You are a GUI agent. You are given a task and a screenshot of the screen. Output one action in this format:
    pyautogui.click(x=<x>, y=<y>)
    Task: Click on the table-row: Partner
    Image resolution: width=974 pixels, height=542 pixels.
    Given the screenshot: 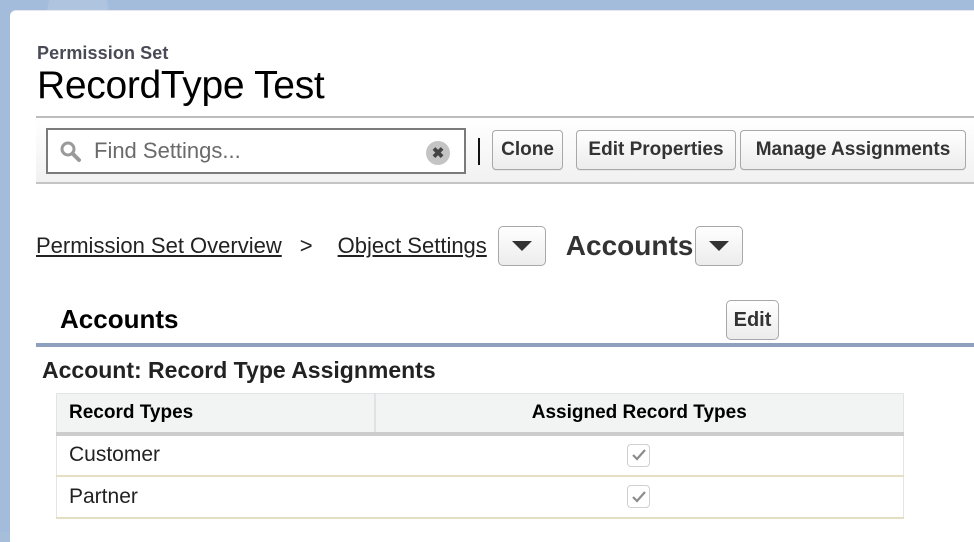 What is the action you would take?
    pyautogui.click(x=480, y=497)
    